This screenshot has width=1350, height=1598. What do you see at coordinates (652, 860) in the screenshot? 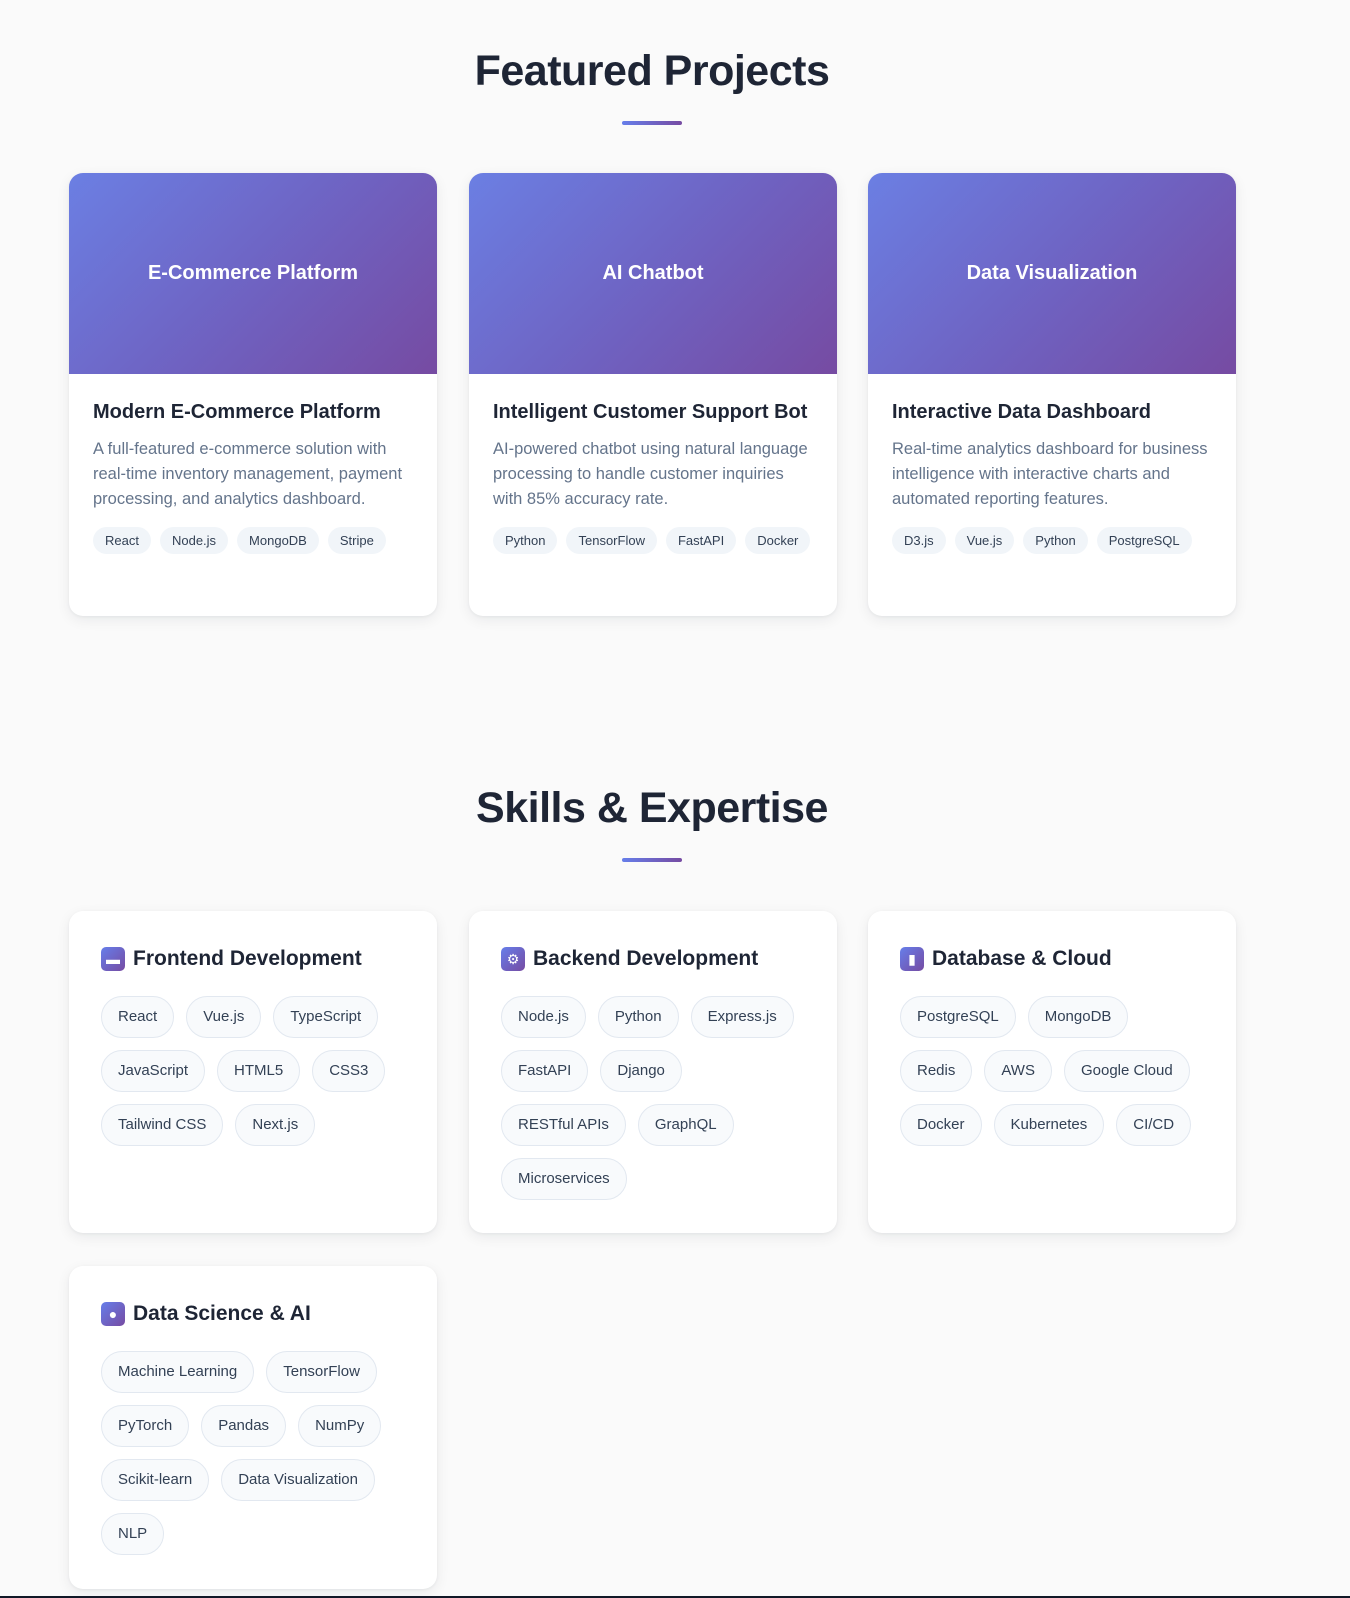
I see `skills-title-underline` at bounding box center [652, 860].